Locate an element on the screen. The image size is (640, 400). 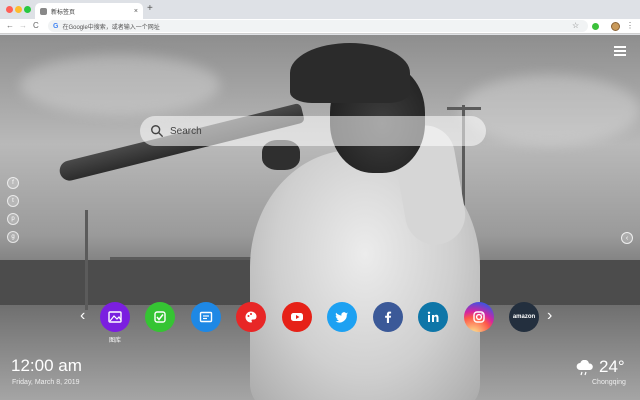
background-pole-crossbar is located at coordinates (464, 108).